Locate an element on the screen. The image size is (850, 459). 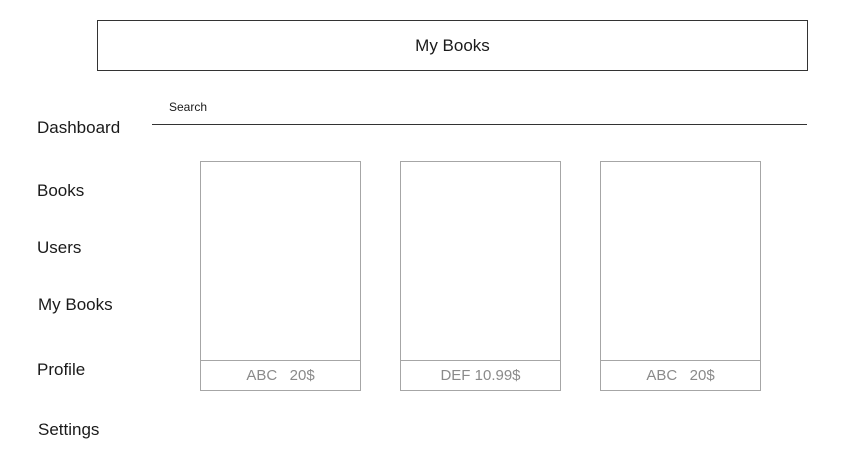
sidebar-item-dashboard: Dashboard is located at coordinates (78, 128).